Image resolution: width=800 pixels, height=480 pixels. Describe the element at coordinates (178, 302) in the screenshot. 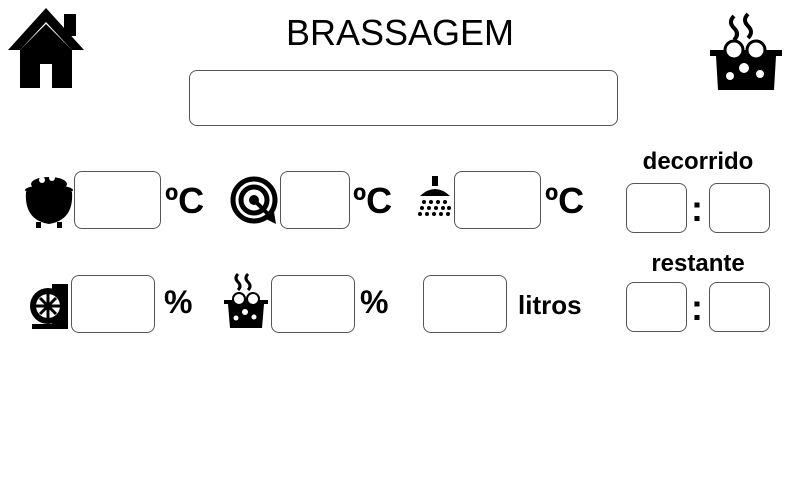

I see `pump-percent-unit: %` at that location.